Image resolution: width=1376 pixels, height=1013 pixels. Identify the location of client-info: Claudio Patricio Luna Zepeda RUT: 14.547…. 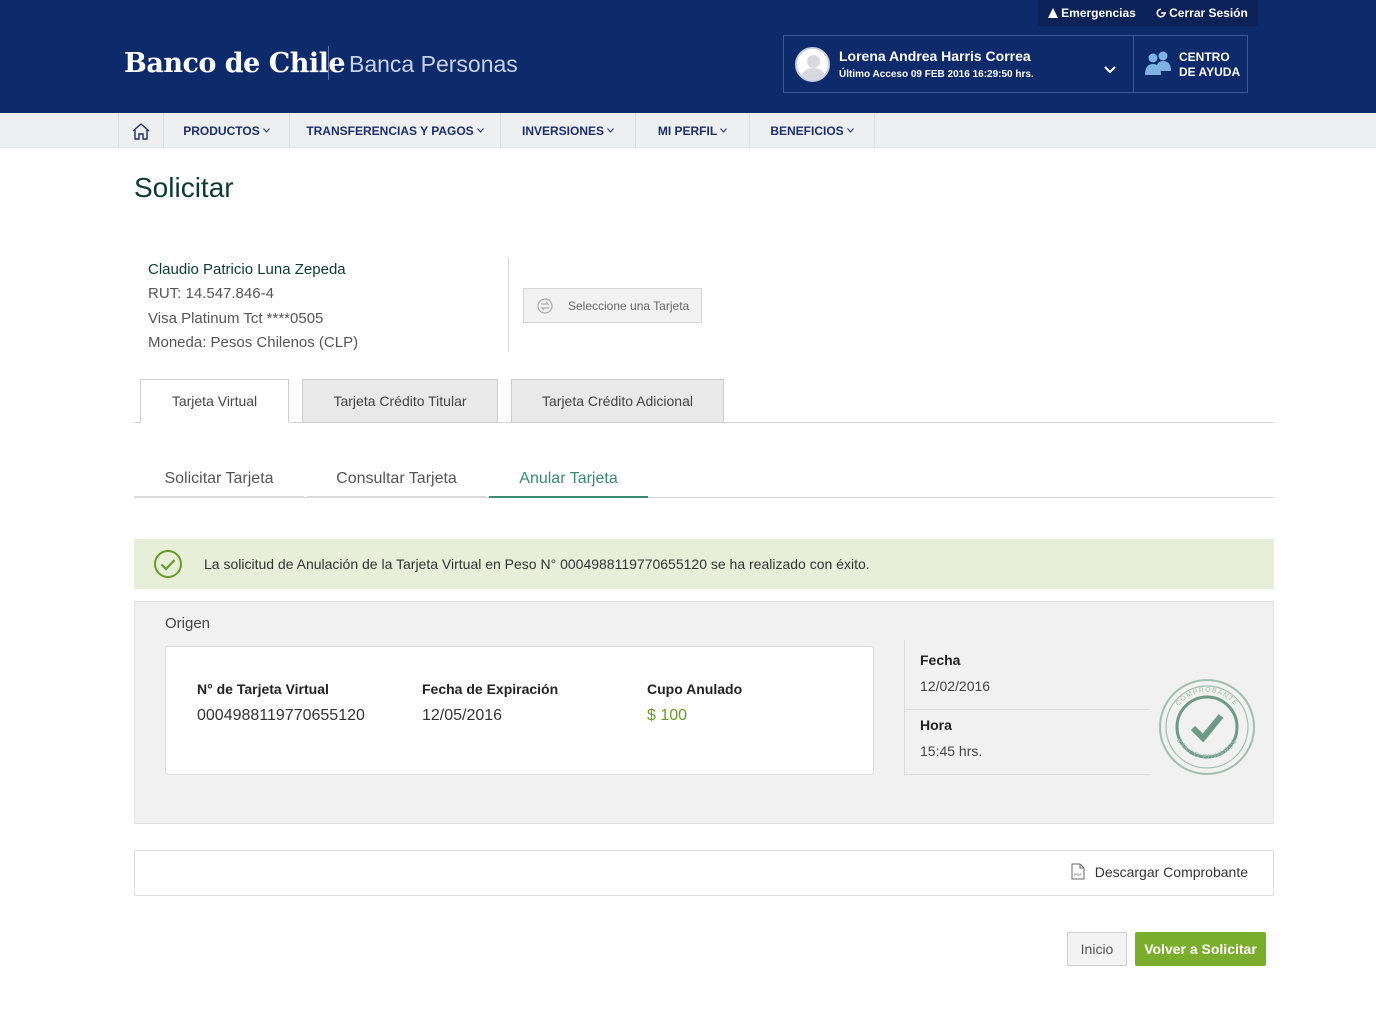
(253, 306).